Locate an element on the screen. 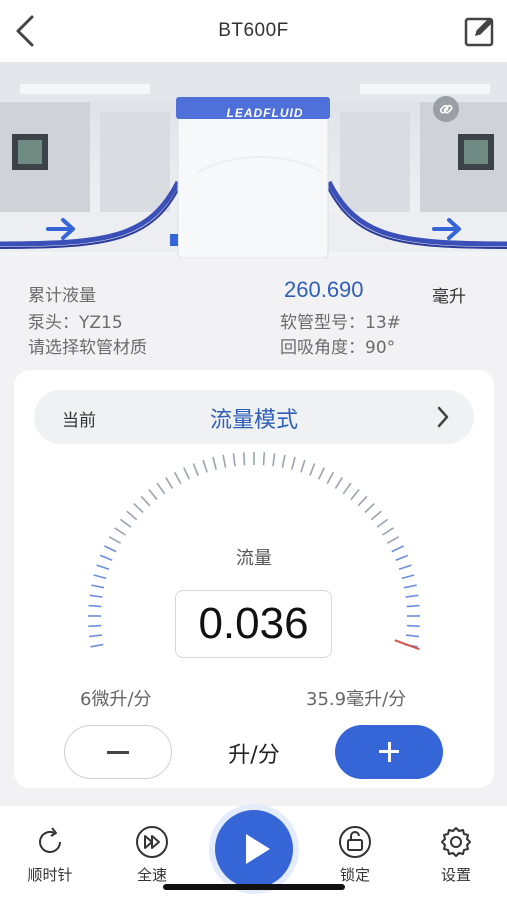 The image size is (507, 900). flow-label: 流量 is located at coordinates (254, 558).